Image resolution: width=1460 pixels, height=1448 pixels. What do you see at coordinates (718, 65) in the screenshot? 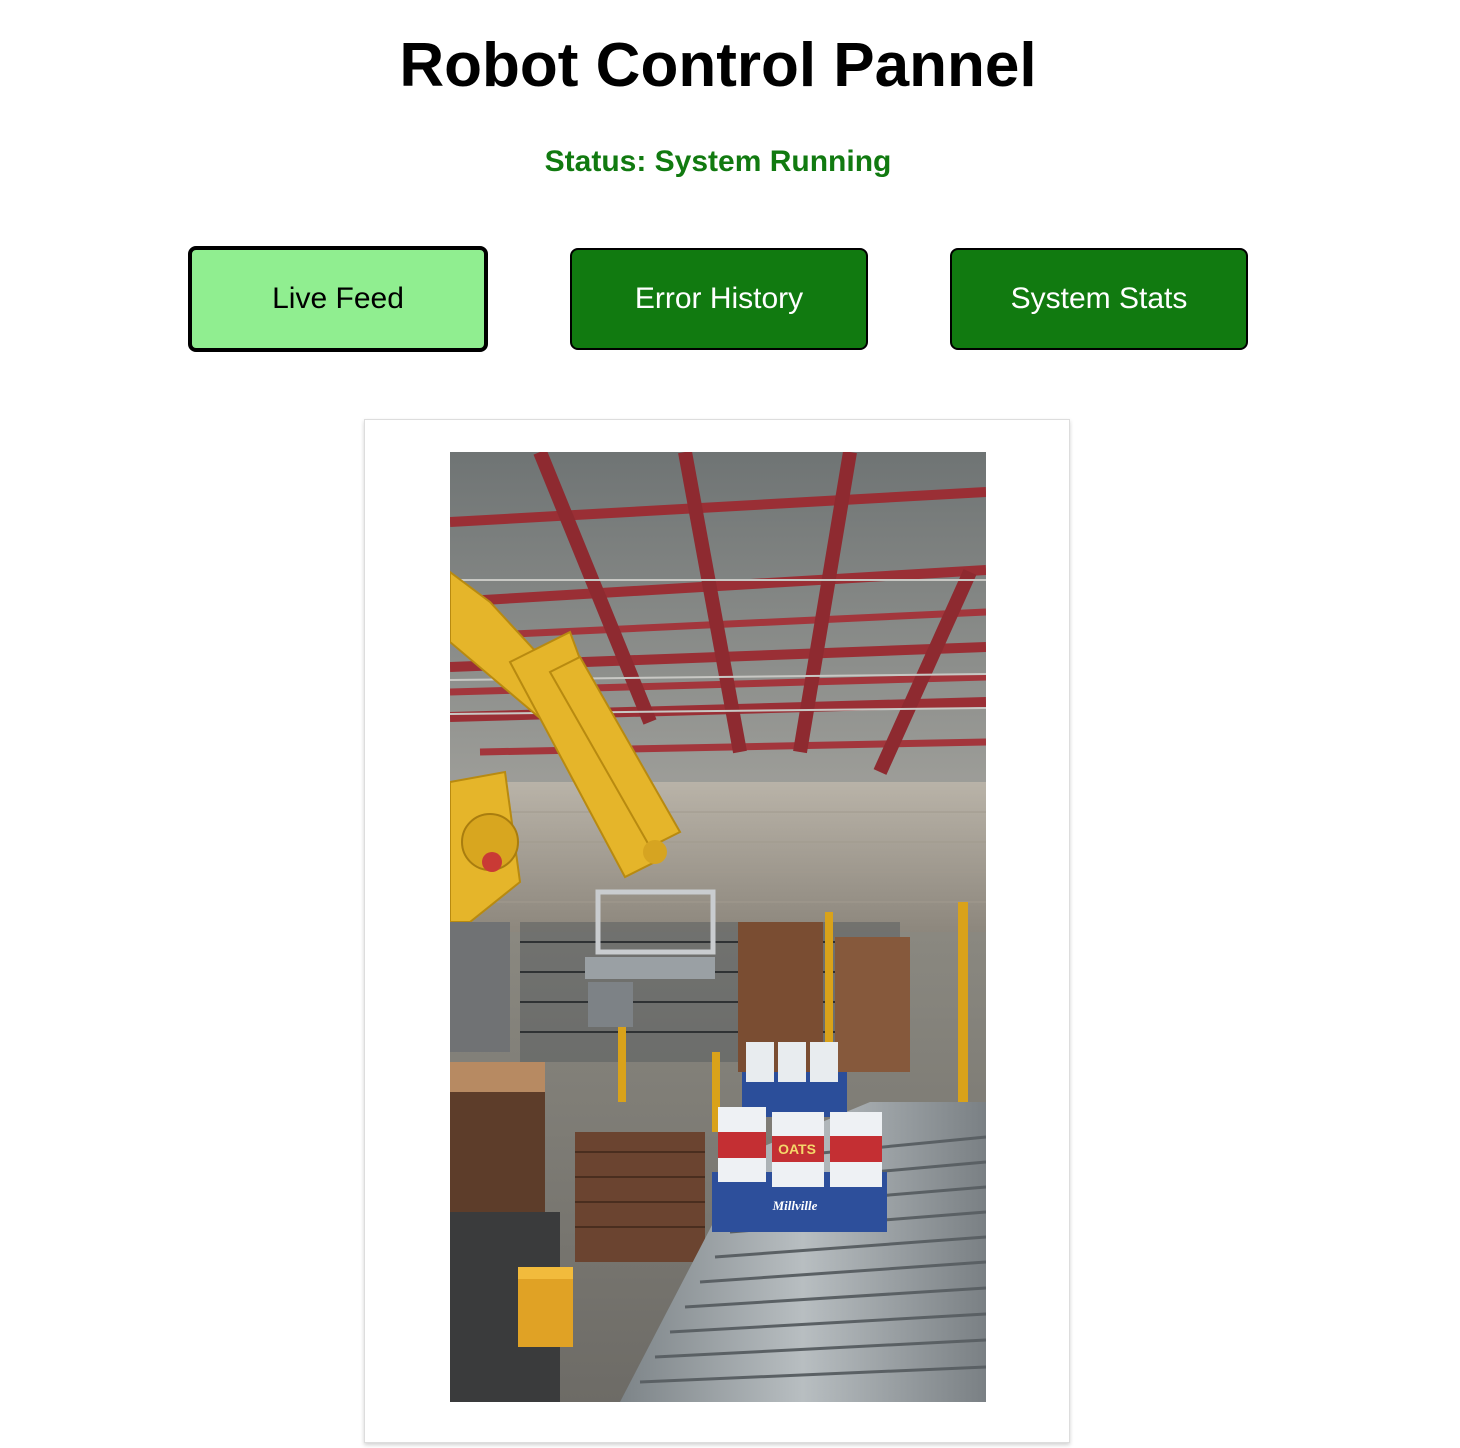
I see `page-title: Robot Control Pannel` at bounding box center [718, 65].